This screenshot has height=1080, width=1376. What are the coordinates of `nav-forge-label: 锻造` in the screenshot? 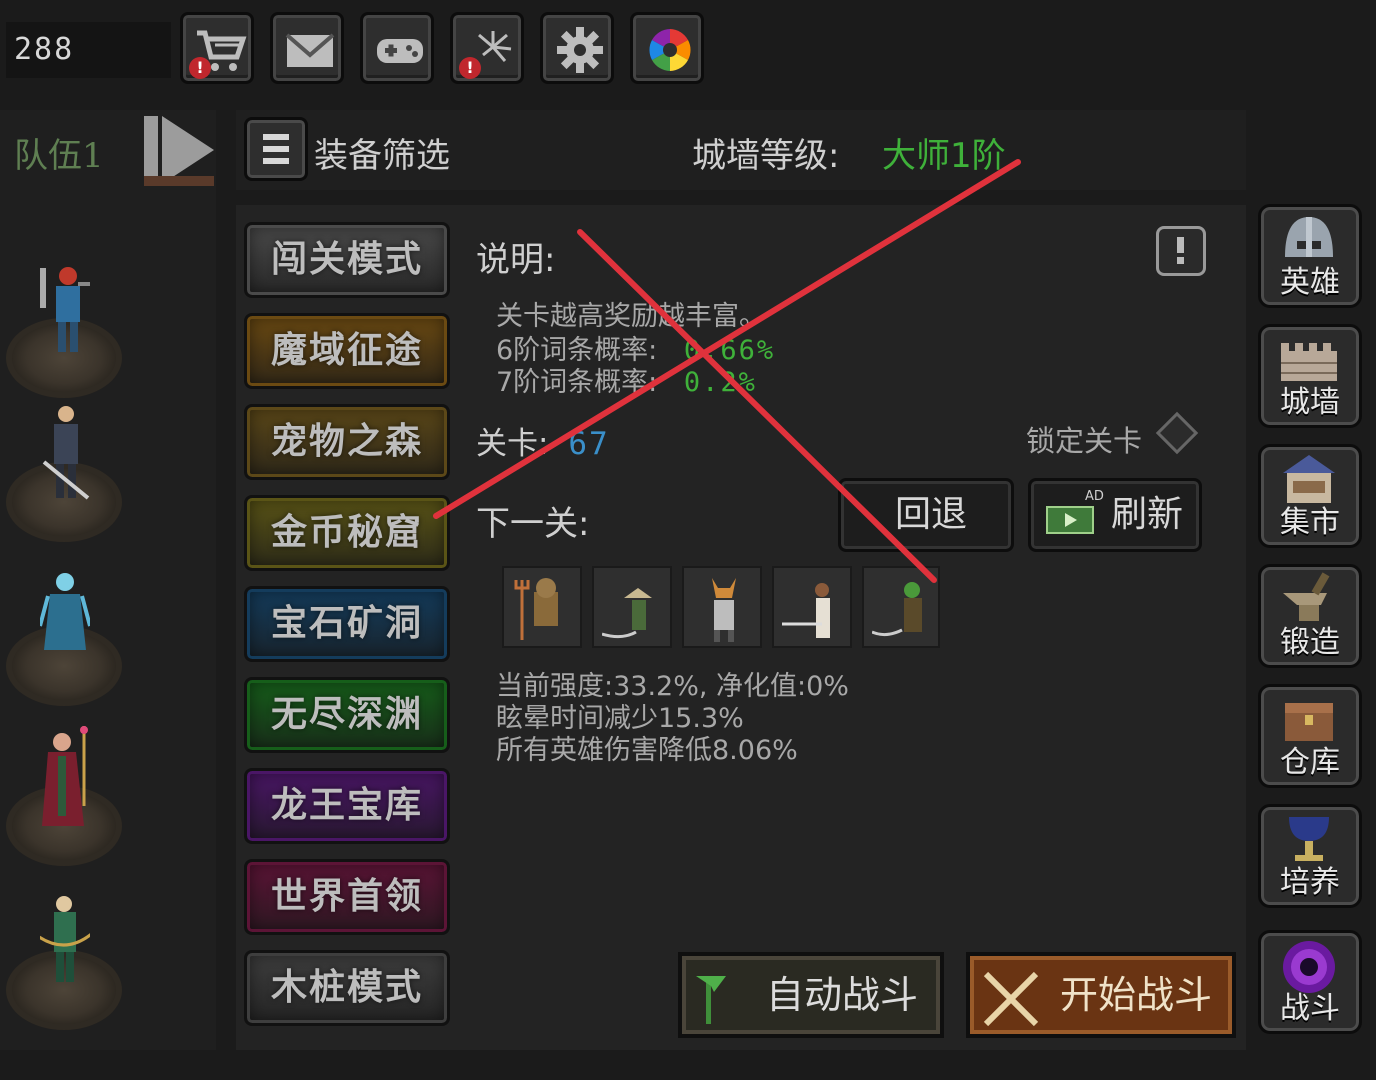 It's located at (1310, 642).